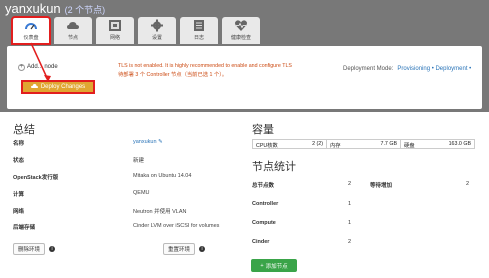 Image resolution: width=489 pixels, height=278 pixels. What do you see at coordinates (33, 8) in the screenshot?
I see `environment-name: yanxukun` at bounding box center [33, 8].